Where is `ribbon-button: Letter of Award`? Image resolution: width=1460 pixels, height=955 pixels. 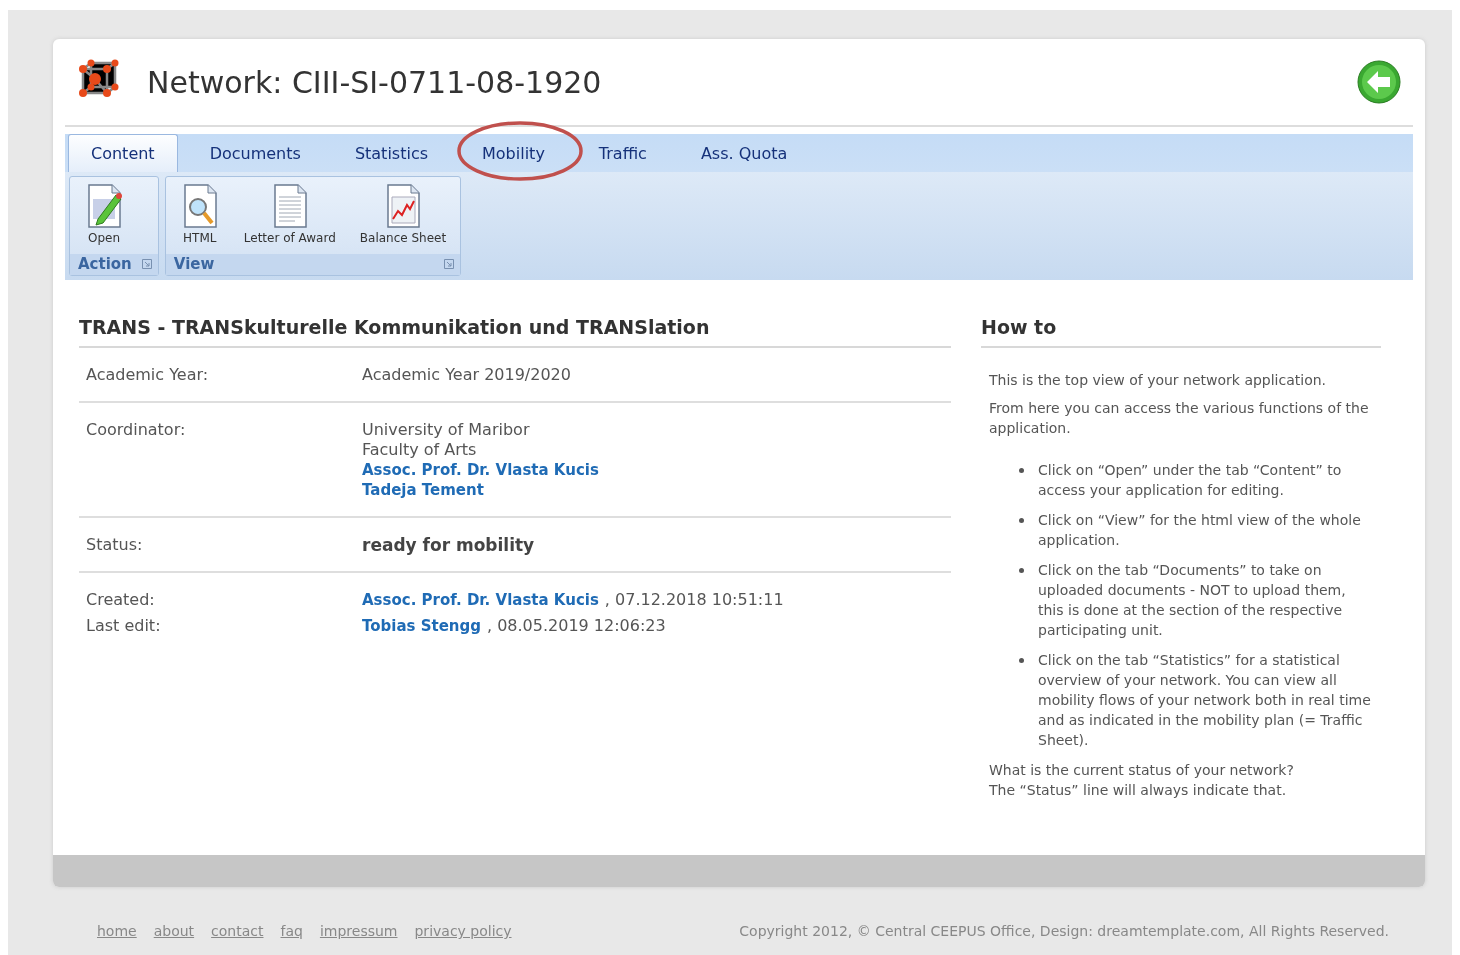 ribbon-button: Letter of Award is located at coordinates (289, 217).